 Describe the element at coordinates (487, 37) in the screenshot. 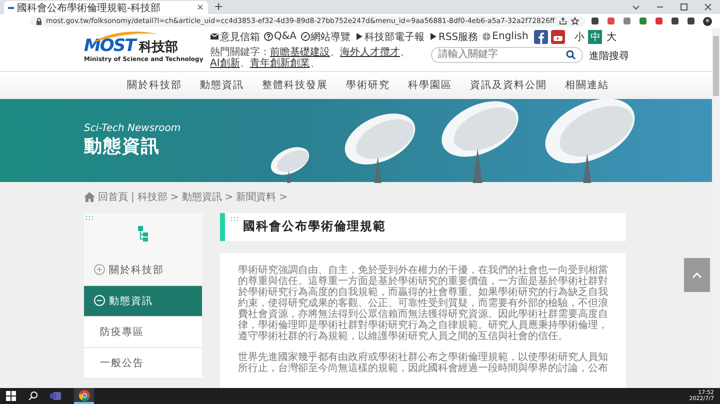

I see `globe-icon` at that location.